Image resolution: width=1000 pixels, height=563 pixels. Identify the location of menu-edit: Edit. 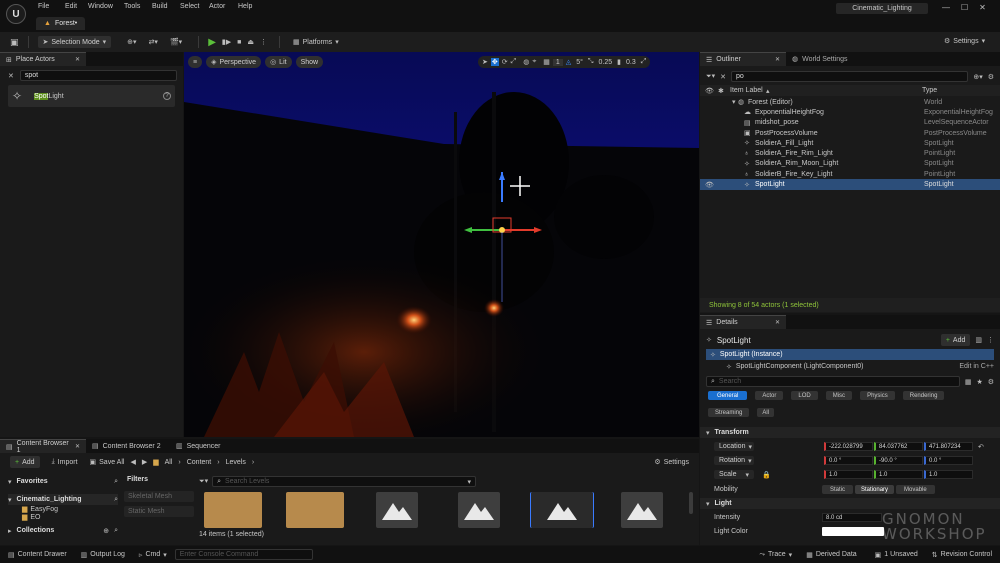
(76, 6).